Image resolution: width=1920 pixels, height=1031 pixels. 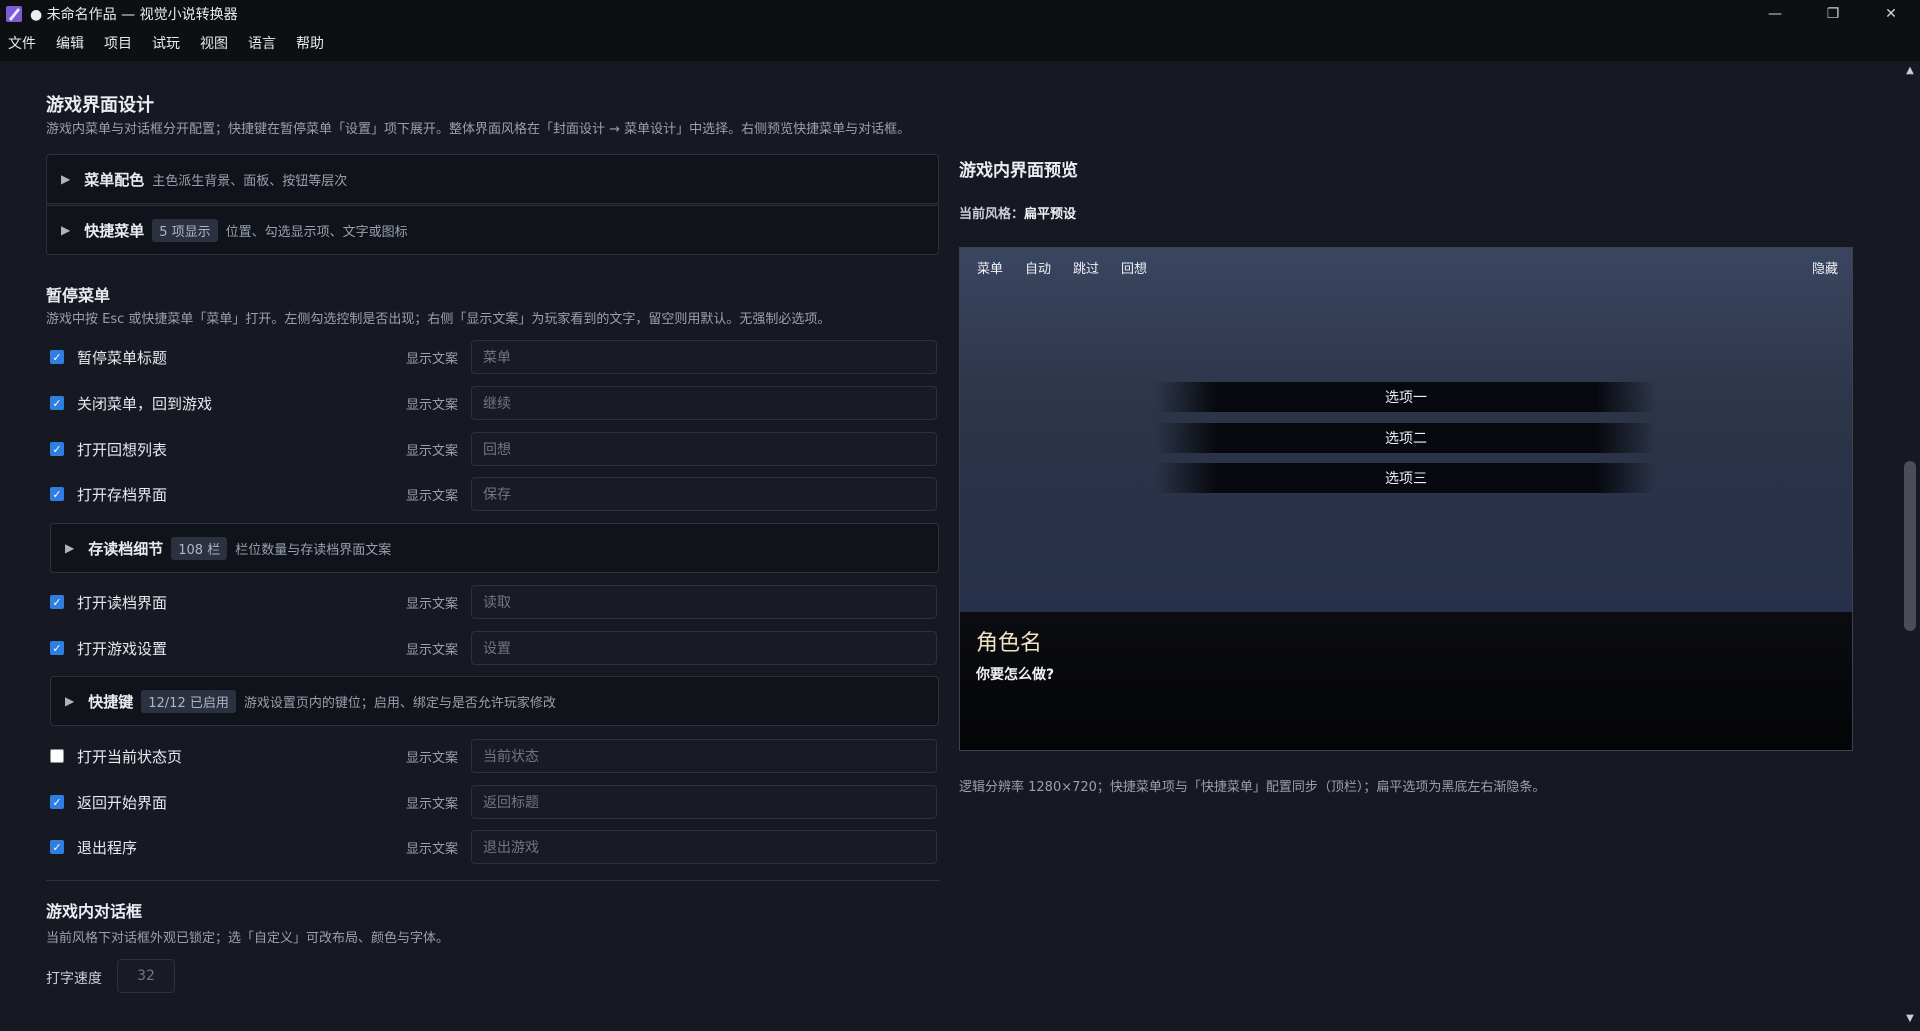 I want to click on restore-button: ❐, so click(x=1833, y=14).